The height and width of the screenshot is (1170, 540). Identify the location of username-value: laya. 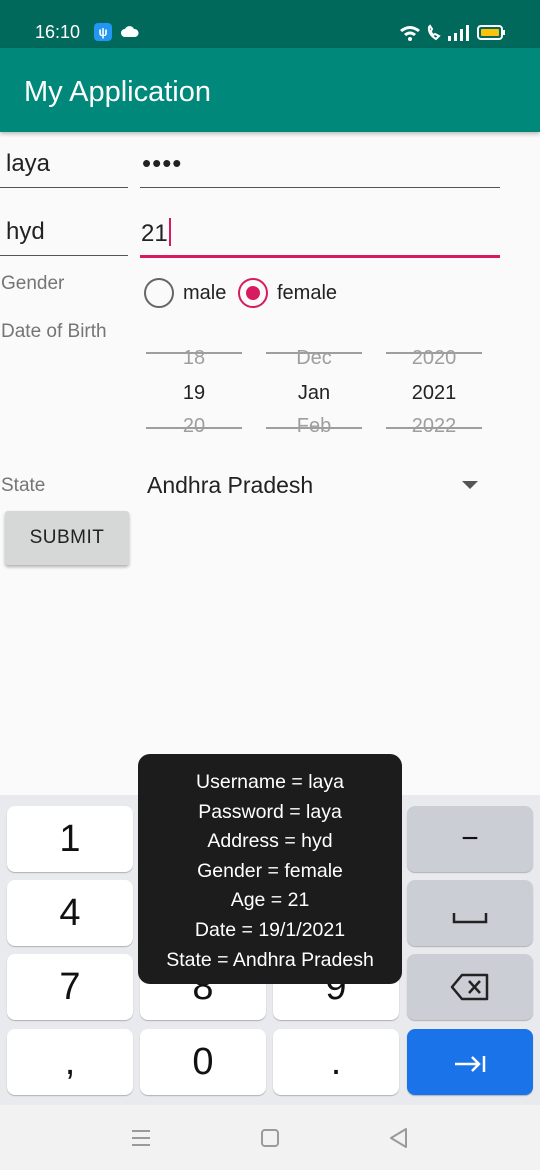
(28, 163).